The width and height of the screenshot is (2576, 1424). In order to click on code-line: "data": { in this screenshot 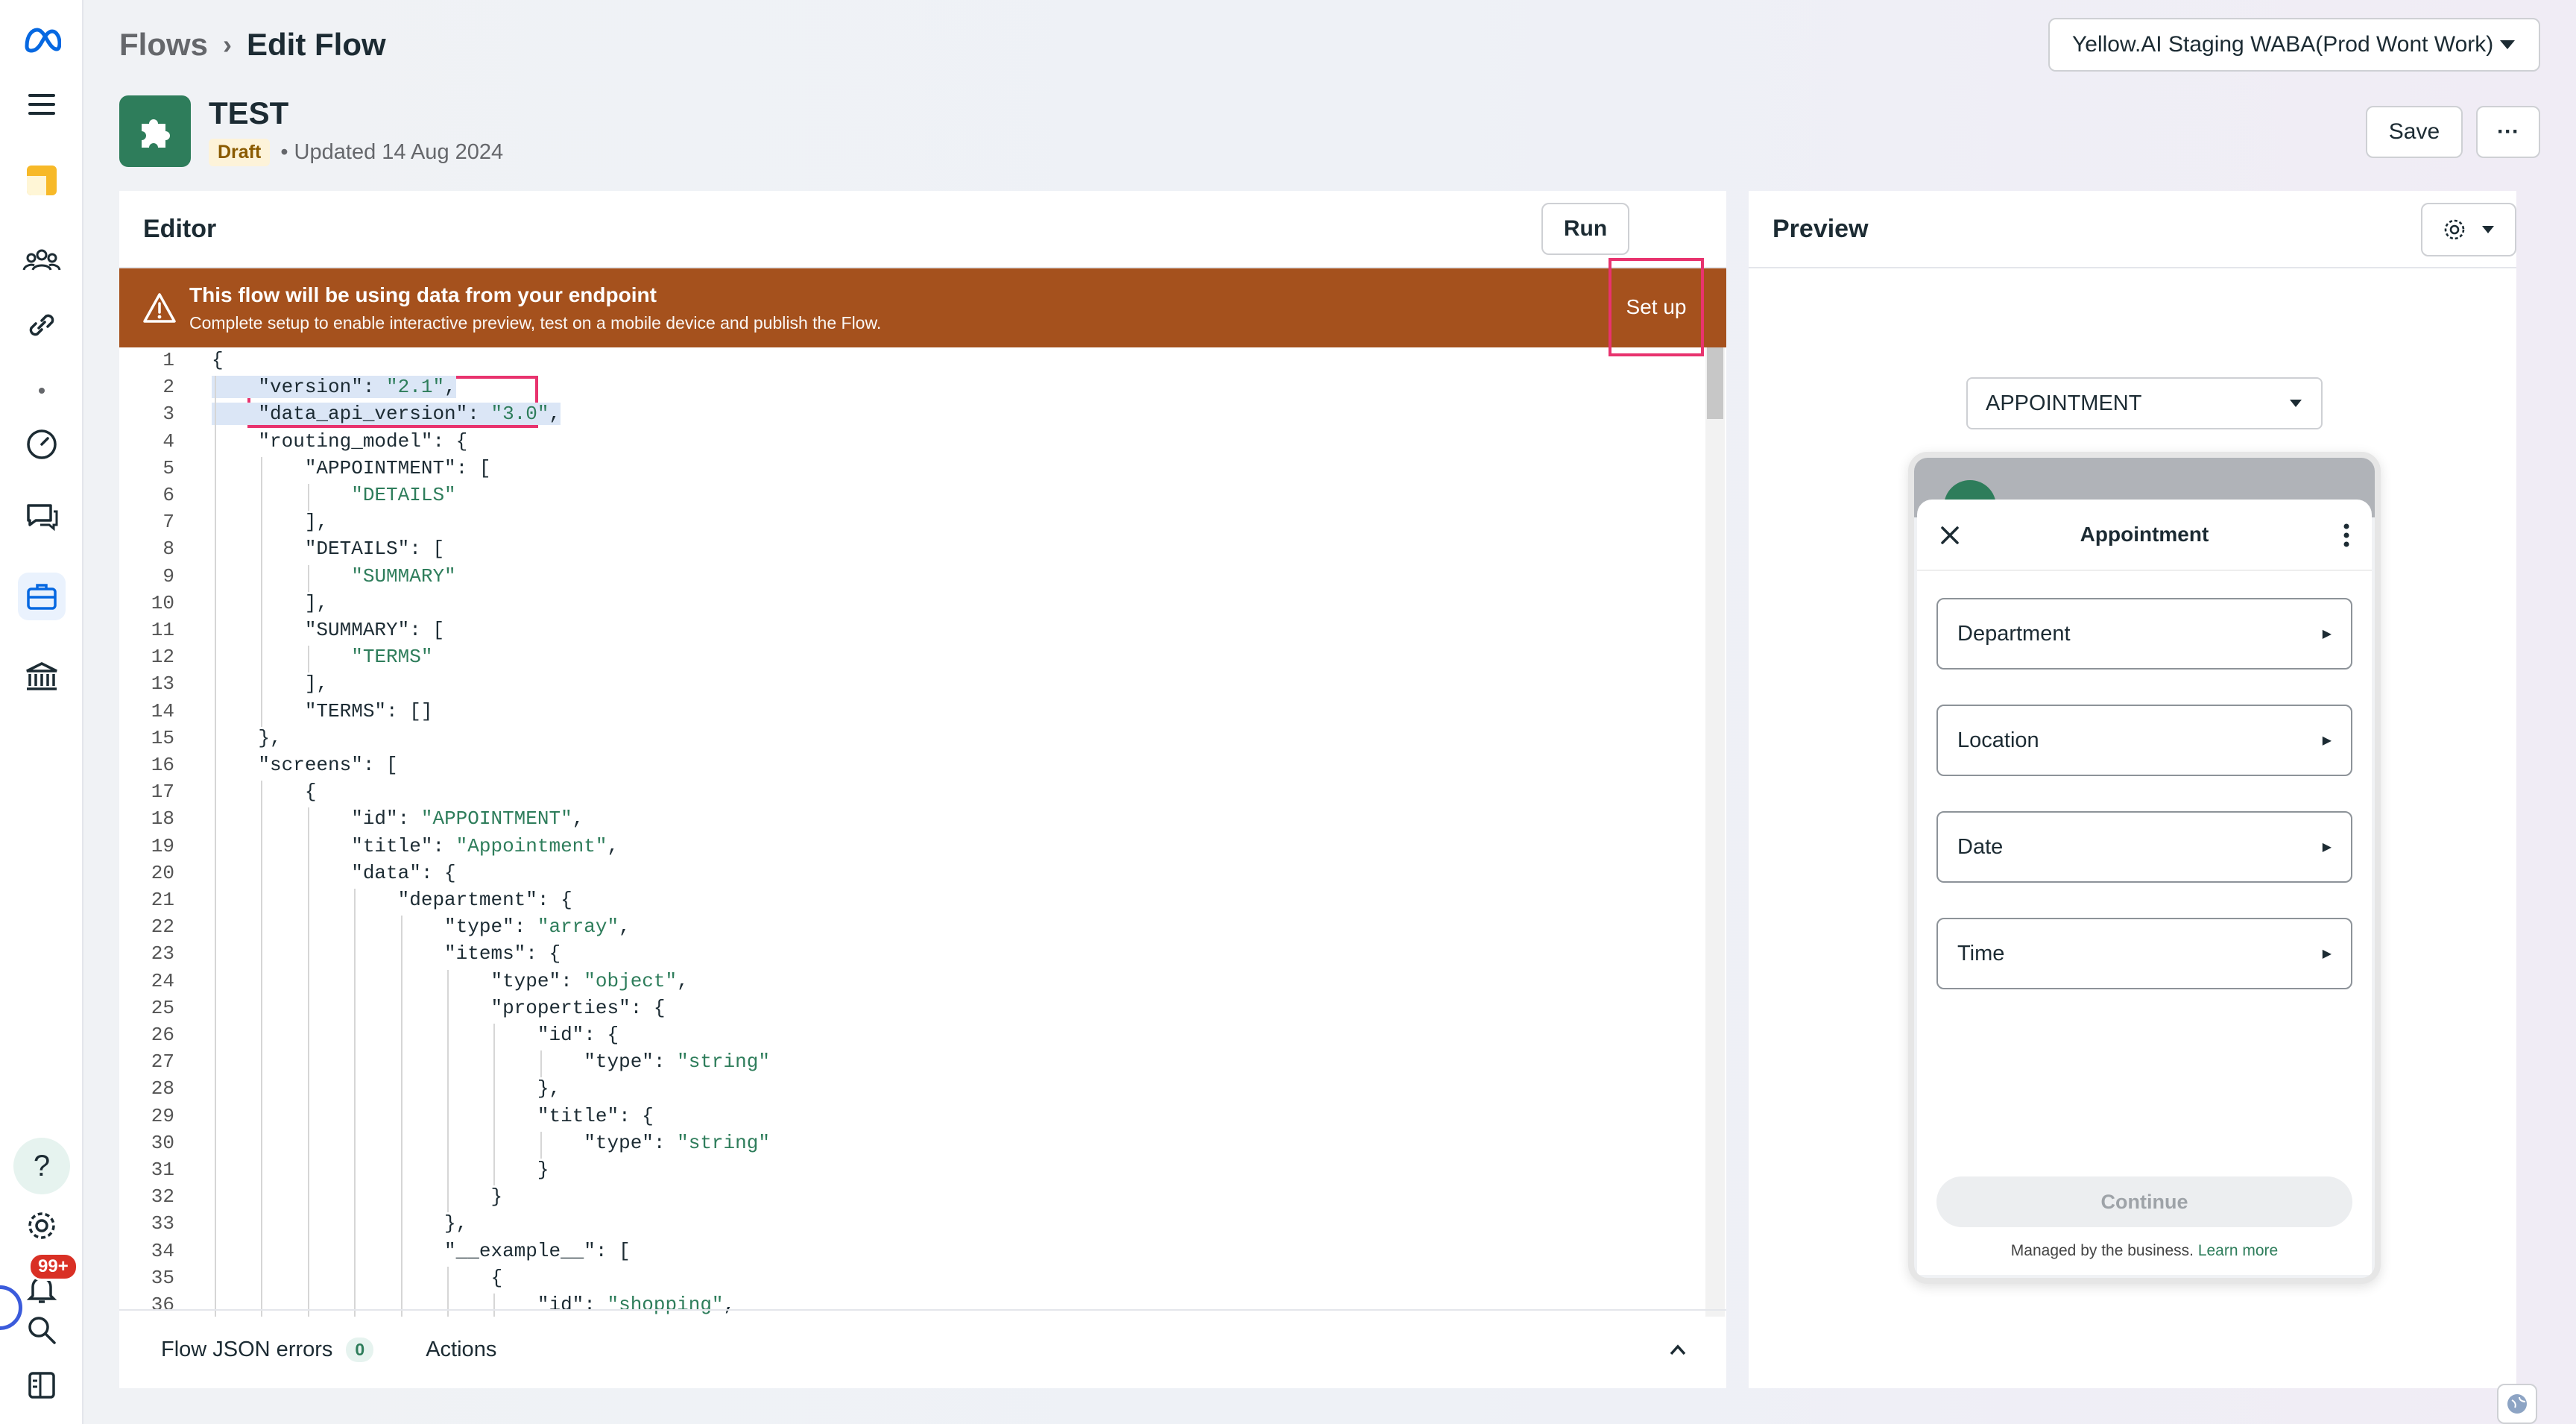, I will do `click(334, 873)`.